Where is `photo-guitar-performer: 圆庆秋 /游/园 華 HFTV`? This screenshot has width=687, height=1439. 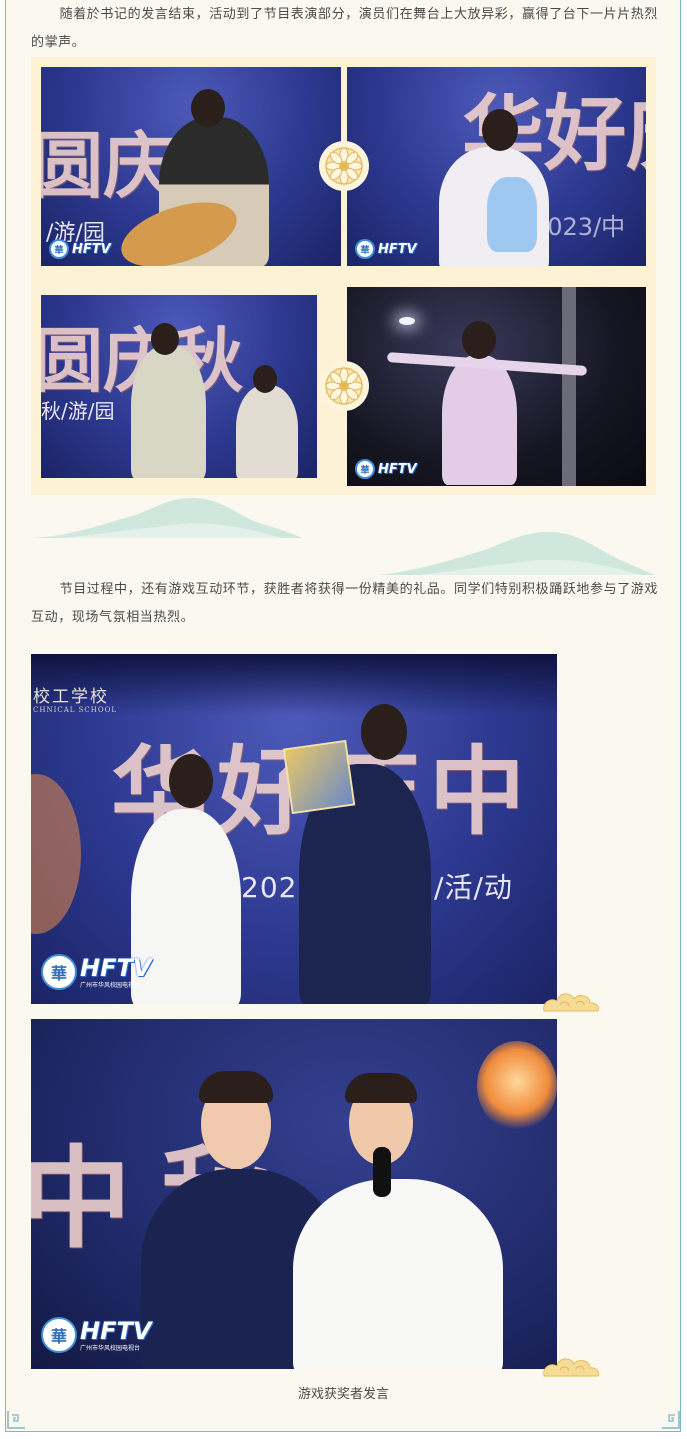 photo-guitar-performer: 圆庆秋 /游/园 華 HFTV is located at coordinates (191, 166).